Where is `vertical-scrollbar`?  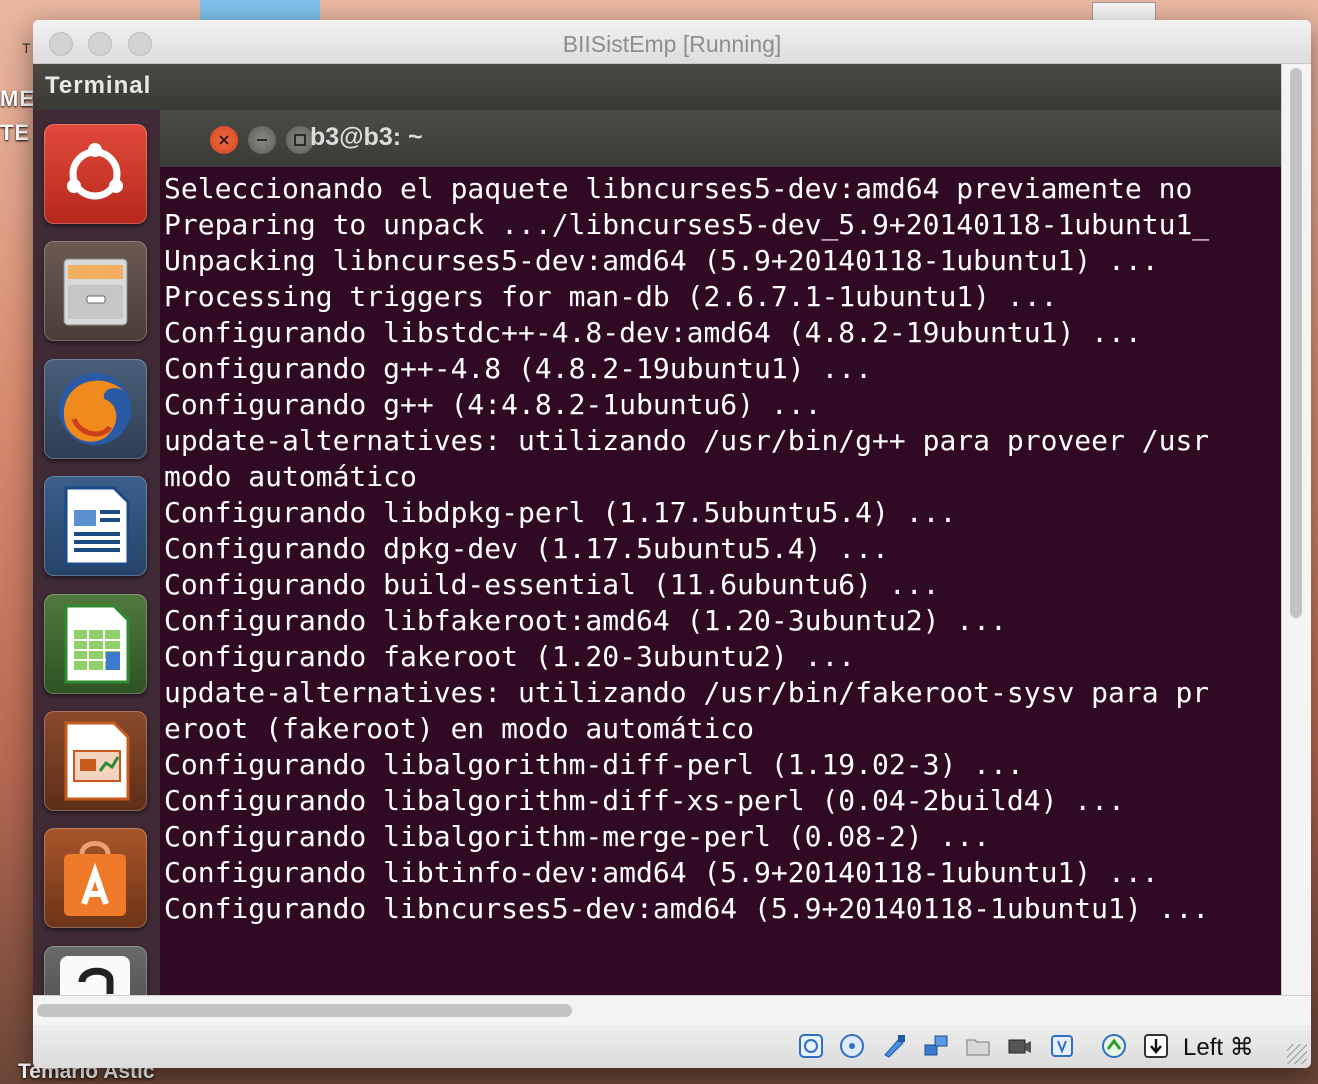 vertical-scrollbar is located at coordinates (1296, 529).